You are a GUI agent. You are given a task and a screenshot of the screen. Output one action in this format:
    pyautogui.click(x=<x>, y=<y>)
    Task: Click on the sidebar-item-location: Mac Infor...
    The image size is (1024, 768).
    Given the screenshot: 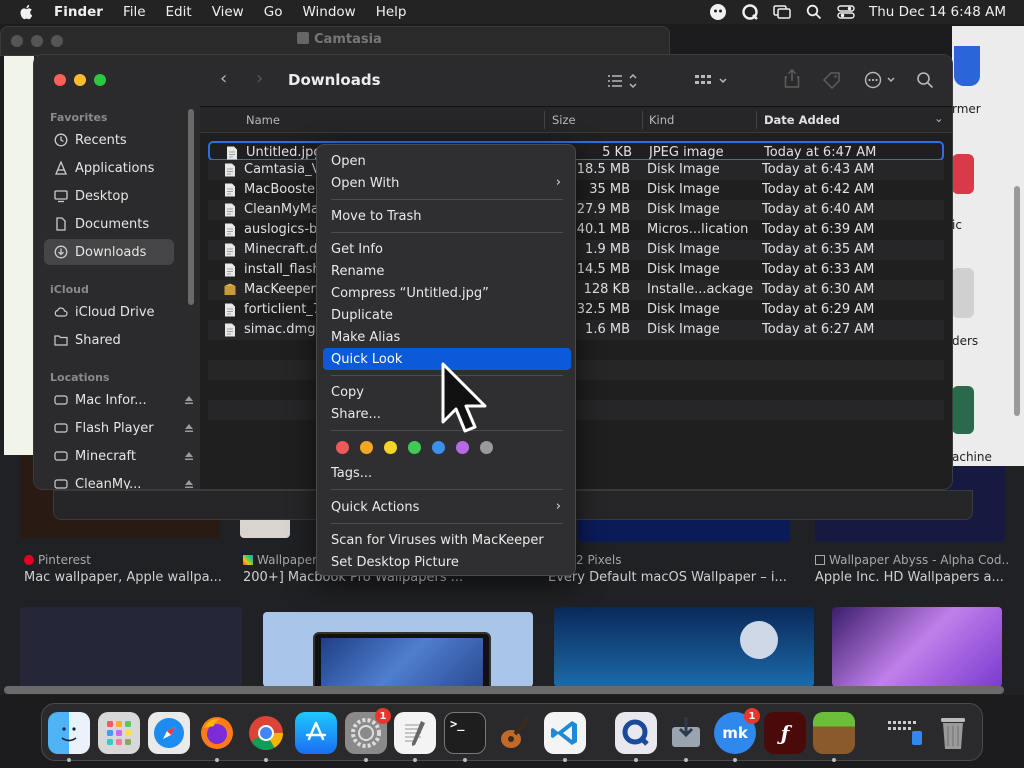 What is the action you would take?
    pyautogui.click(x=118, y=400)
    